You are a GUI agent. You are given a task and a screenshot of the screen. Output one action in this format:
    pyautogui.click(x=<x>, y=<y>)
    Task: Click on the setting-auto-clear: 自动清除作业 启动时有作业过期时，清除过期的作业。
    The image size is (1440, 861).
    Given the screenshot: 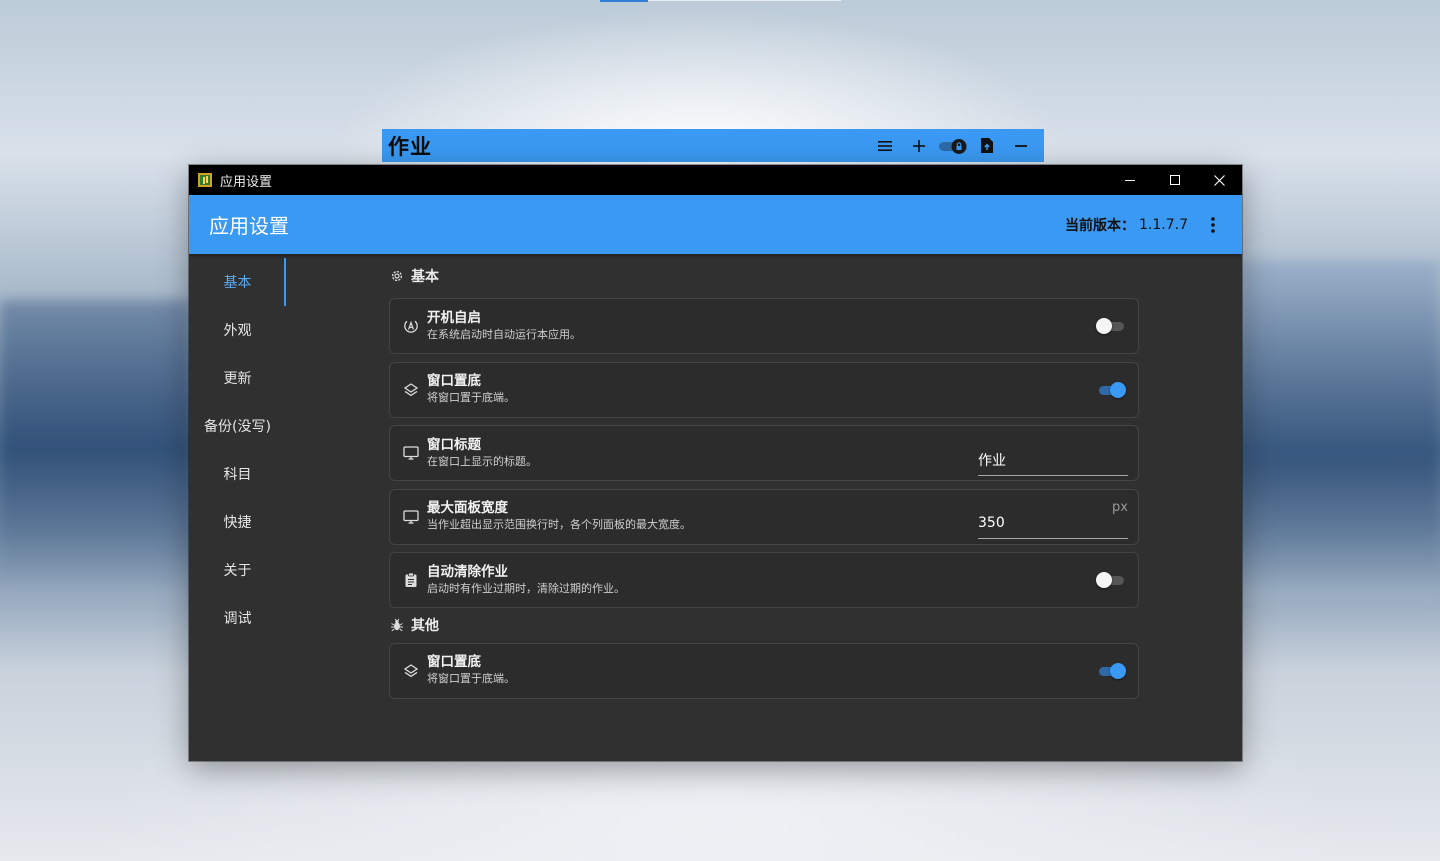 What is the action you would take?
    pyautogui.click(x=764, y=580)
    